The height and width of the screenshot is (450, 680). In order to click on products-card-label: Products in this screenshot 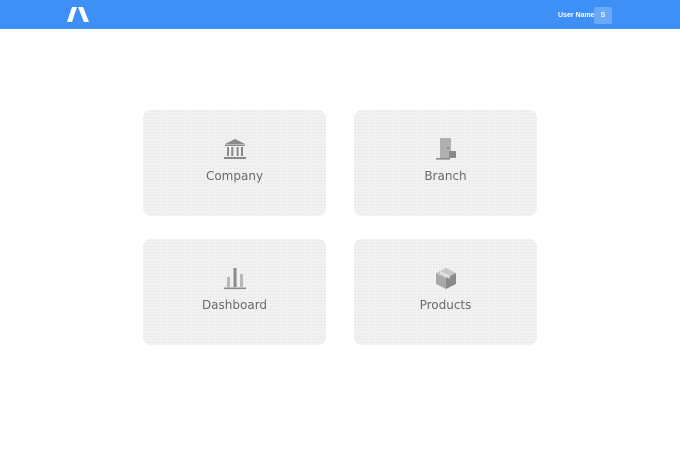, I will do `click(445, 305)`.